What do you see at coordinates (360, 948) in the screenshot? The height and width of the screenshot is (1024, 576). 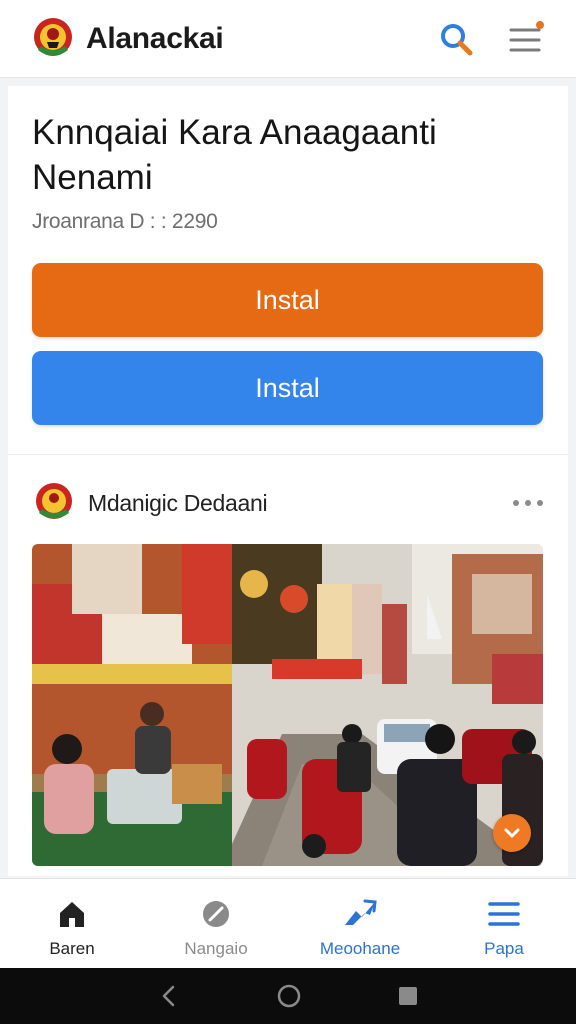 I see `nav-label-featured: Meoohane` at bounding box center [360, 948].